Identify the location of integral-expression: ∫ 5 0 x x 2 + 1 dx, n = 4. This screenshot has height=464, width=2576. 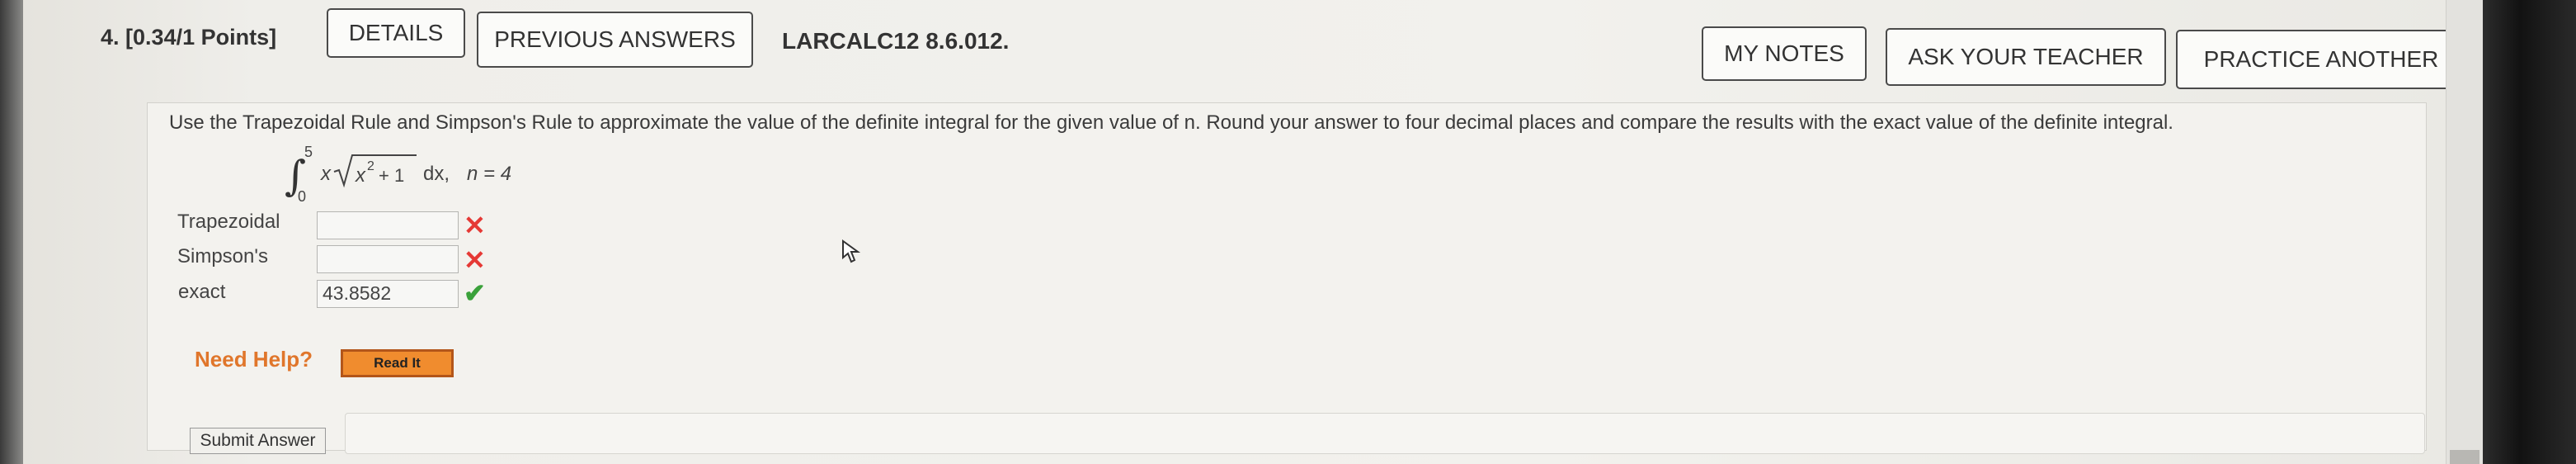
(398, 174).